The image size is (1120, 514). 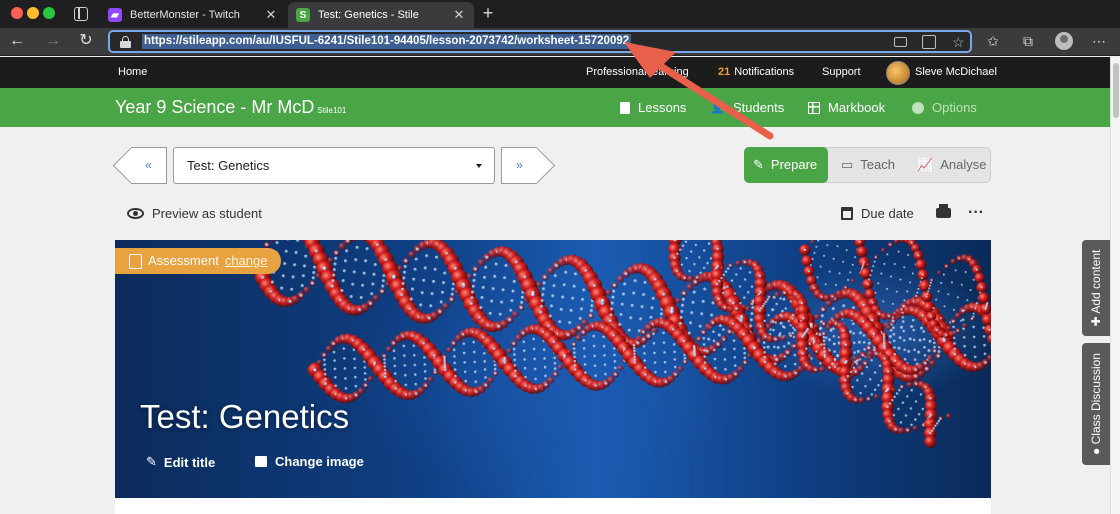 I want to click on edit-title-label: Edit title, so click(x=189, y=462).